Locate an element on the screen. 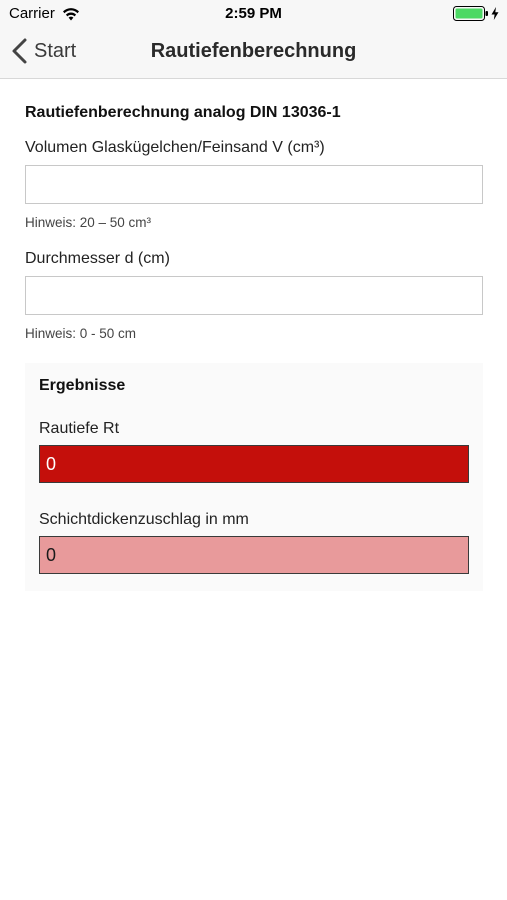 This screenshot has height=900, width=507. status-right is located at coordinates (476, 13).